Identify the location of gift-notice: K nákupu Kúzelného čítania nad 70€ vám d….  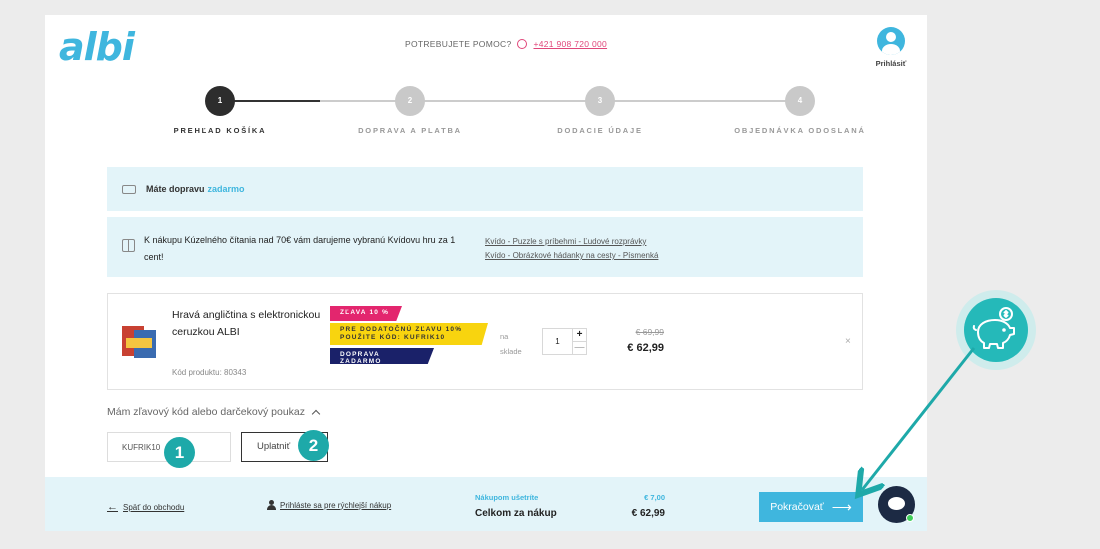
(485, 247).